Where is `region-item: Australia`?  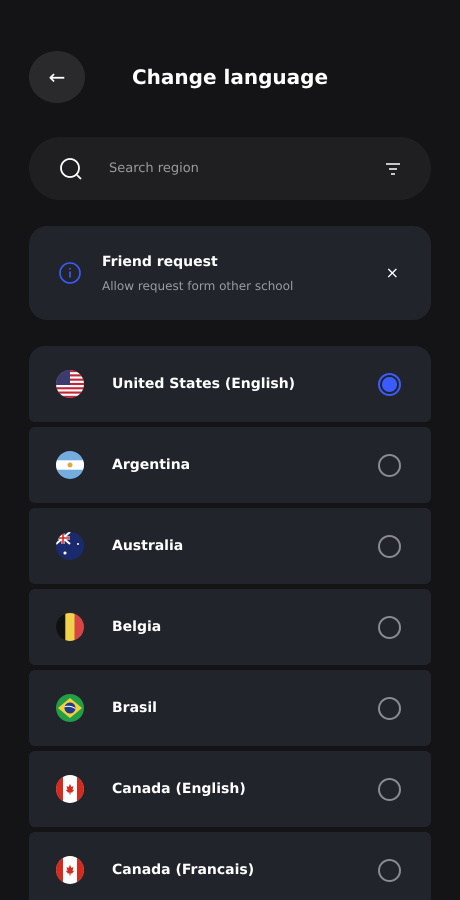
region-item: Australia is located at coordinates (230, 546).